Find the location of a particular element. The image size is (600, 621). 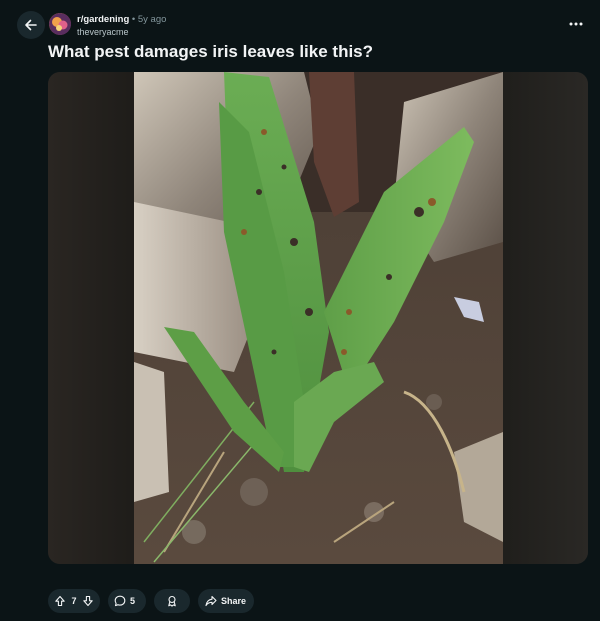

award-icon is located at coordinates (172, 601).